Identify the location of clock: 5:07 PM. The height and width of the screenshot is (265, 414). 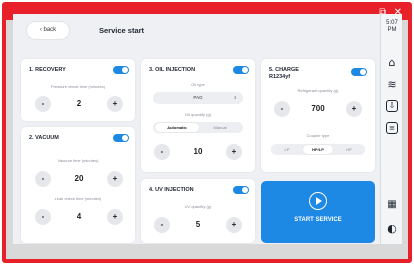
(392, 27).